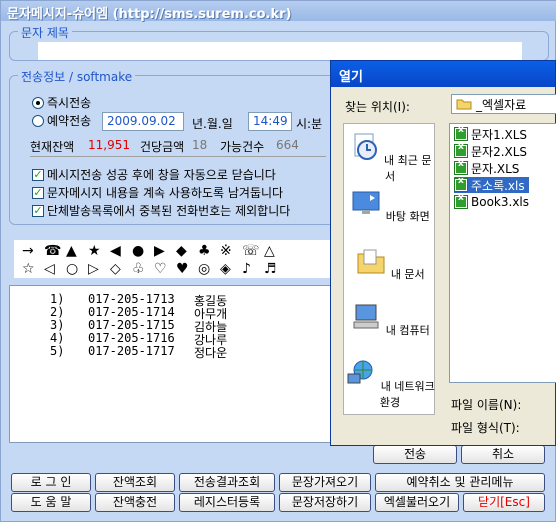 The height and width of the screenshot is (522, 556). I want to click on symbol-button: ☆, so click(33, 269).